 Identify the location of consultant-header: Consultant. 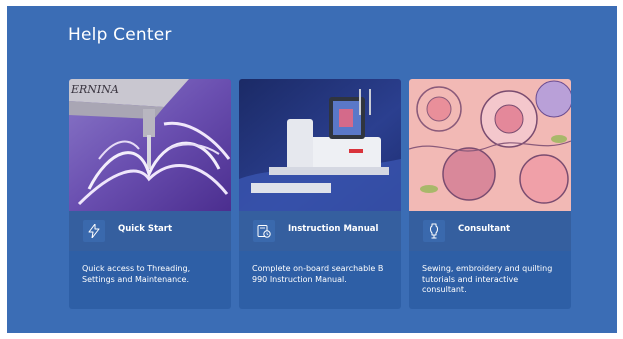
(490, 231).